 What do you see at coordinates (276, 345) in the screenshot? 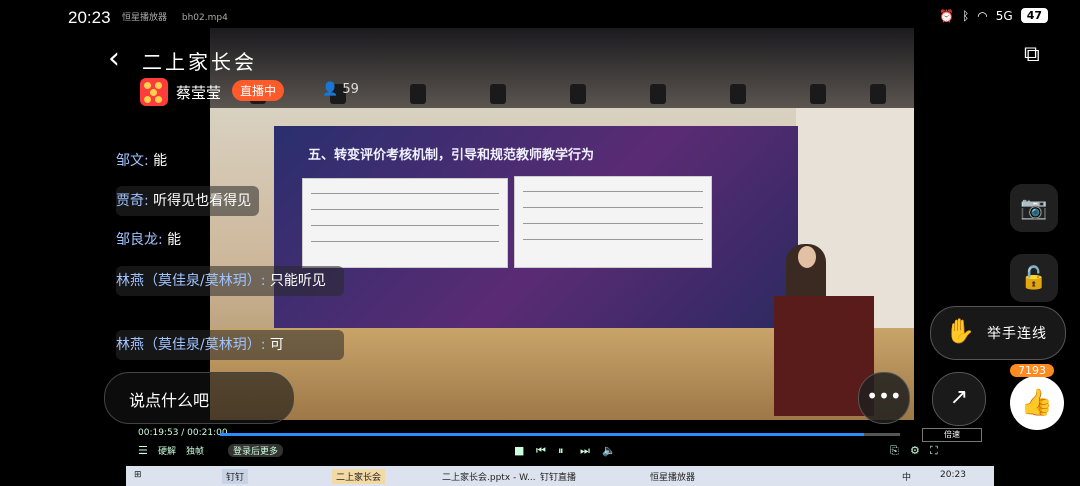
I see `chat-text: 可` at bounding box center [276, 345].